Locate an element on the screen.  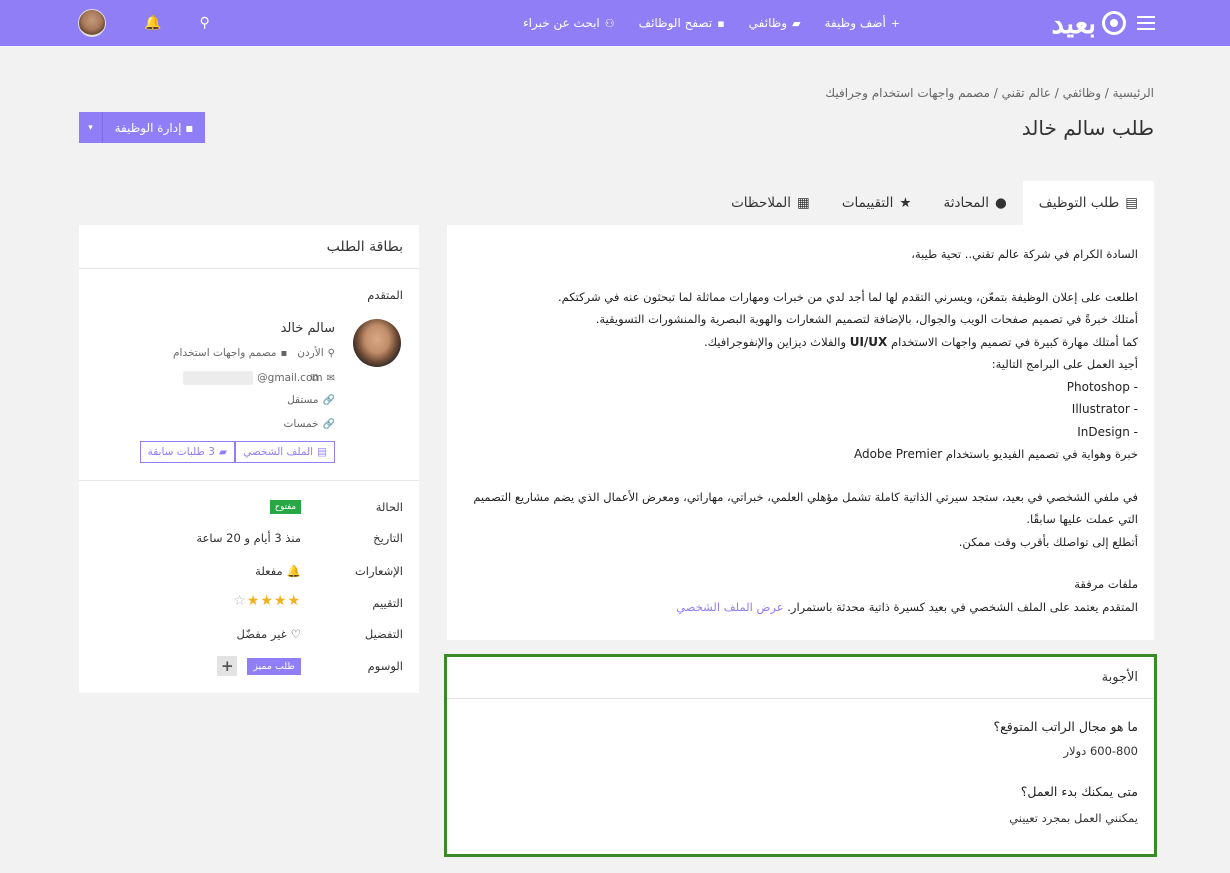
nav-user-tools: 🔔 ⚲ is located at coordinates (144, 23).